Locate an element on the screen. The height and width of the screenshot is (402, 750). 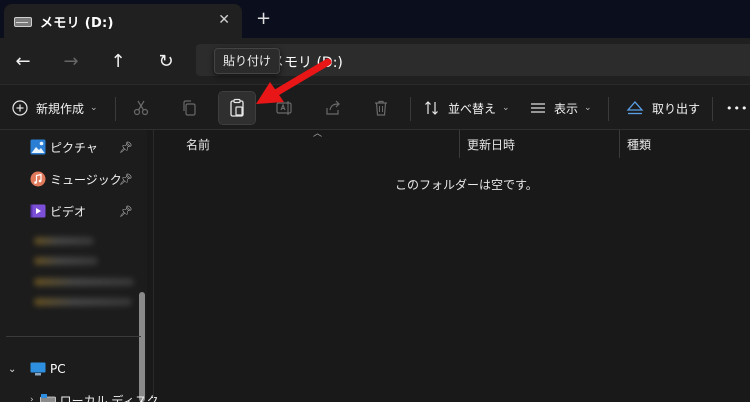
sidebar-item-pictures: ピクチャ 📌︎ is located at coordinates (82, 147).